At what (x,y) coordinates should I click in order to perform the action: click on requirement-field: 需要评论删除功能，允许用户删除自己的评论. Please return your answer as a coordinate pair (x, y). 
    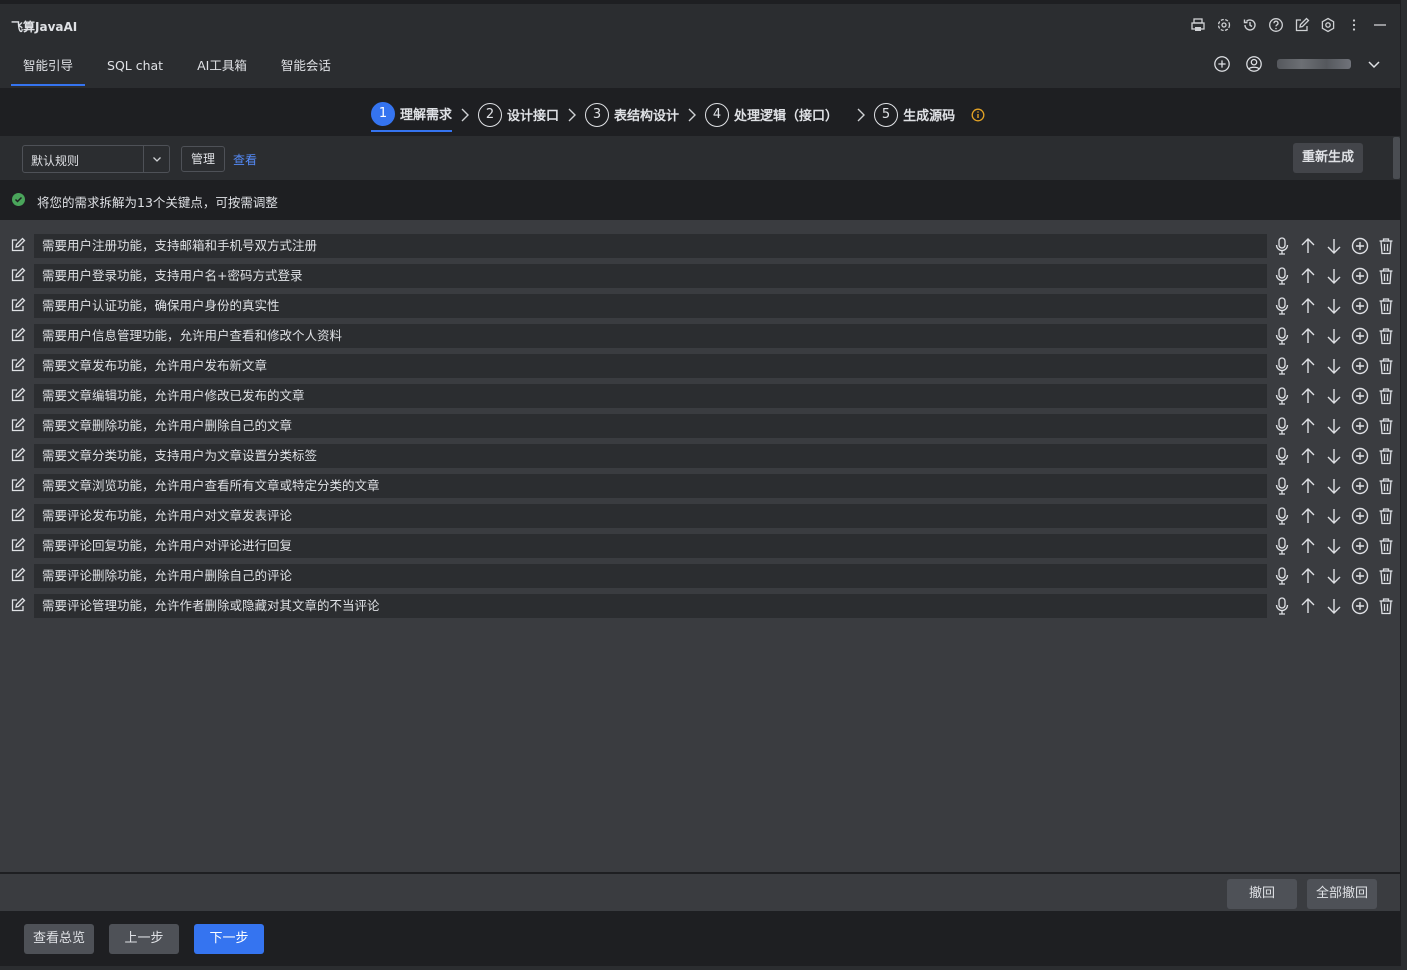
    Looking at the image, I should click on (650, 576).